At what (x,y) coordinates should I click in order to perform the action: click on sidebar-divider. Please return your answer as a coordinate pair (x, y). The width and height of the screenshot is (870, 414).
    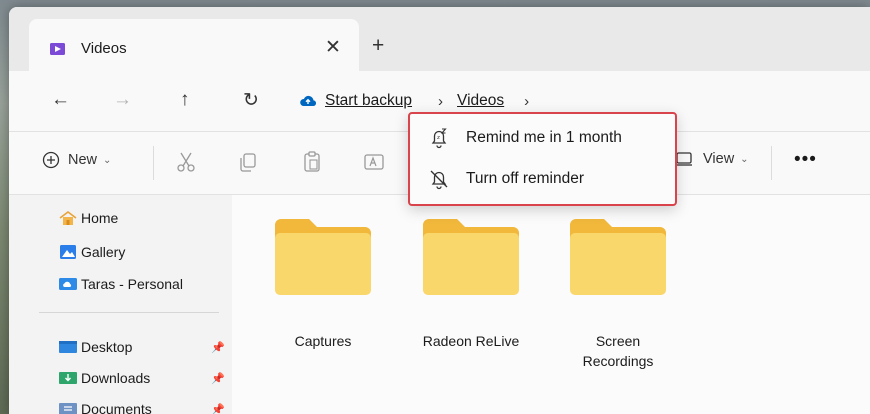
    Looking at the image, I should click on (129, 312).